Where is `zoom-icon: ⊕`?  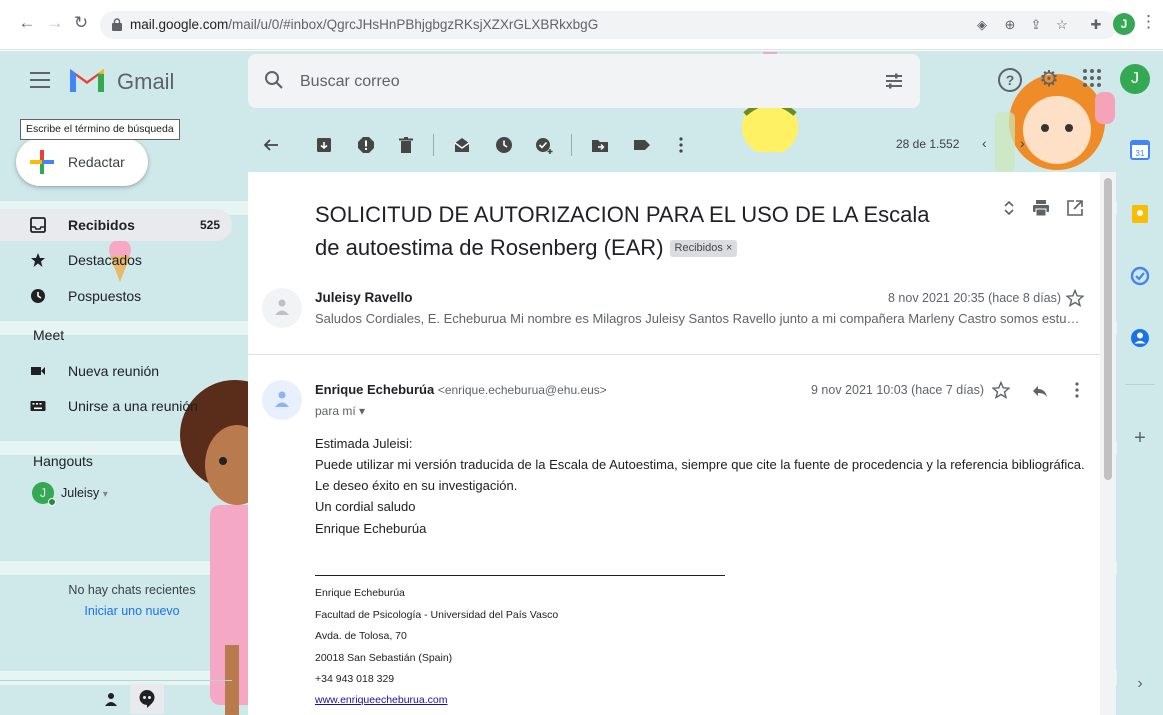 zoom-icon: ⊕ is located at coordinates (1010, 25).